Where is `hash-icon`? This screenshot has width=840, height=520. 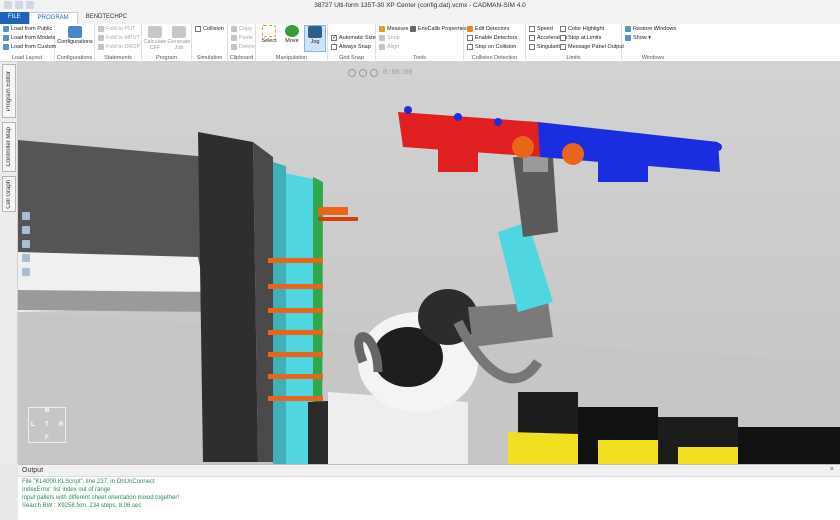
hash-icon is located at coordinates (413, 29).